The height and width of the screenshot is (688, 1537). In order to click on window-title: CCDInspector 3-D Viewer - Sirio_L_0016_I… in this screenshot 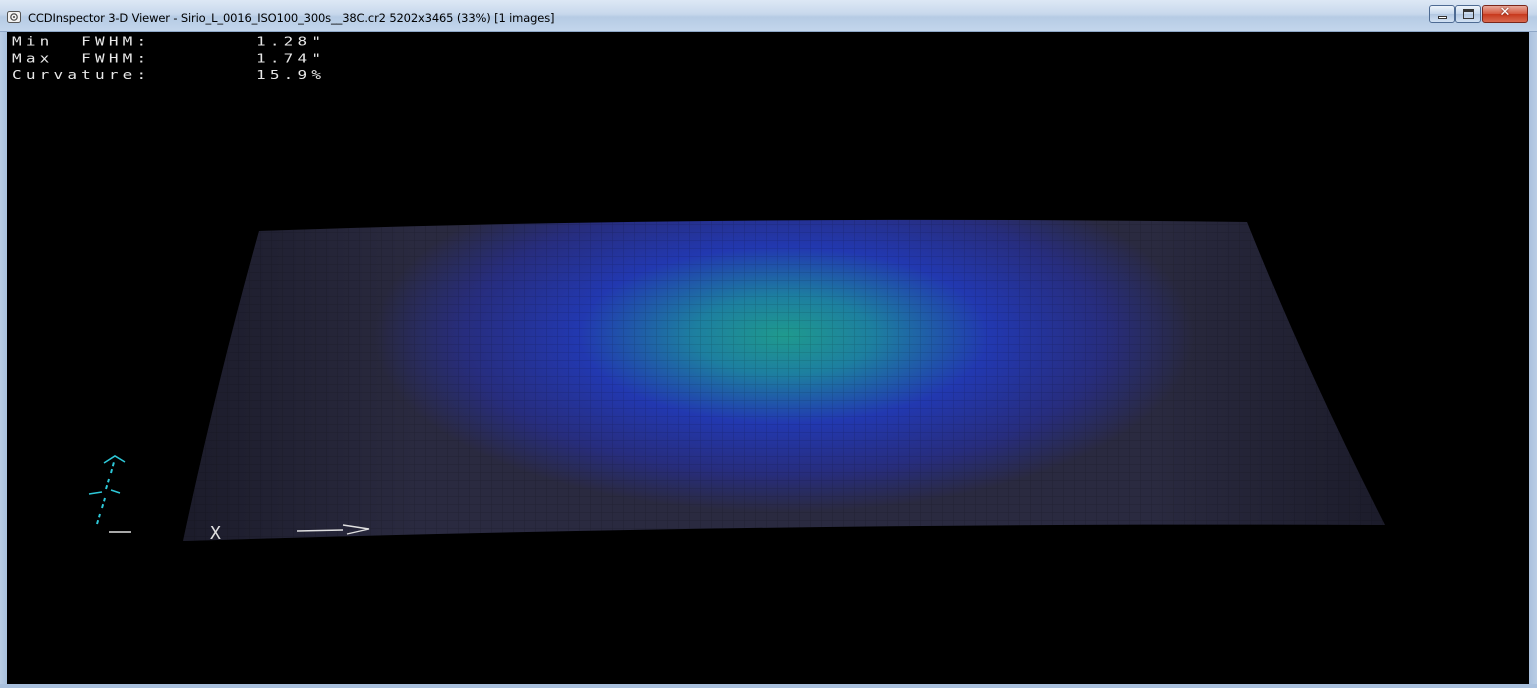, I will do `click(291, 18)`.